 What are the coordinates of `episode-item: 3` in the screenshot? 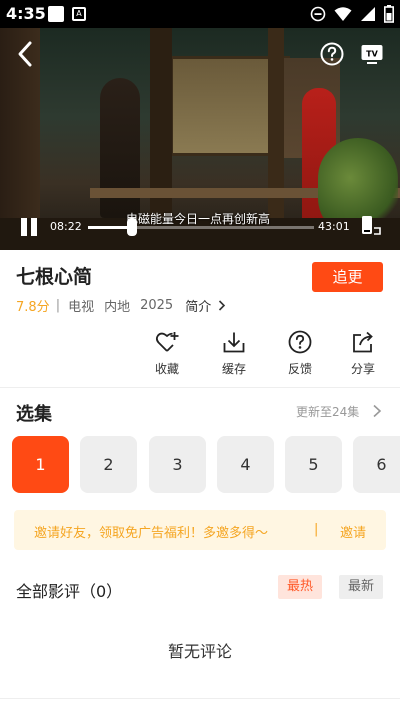 It's located at (177, 464).